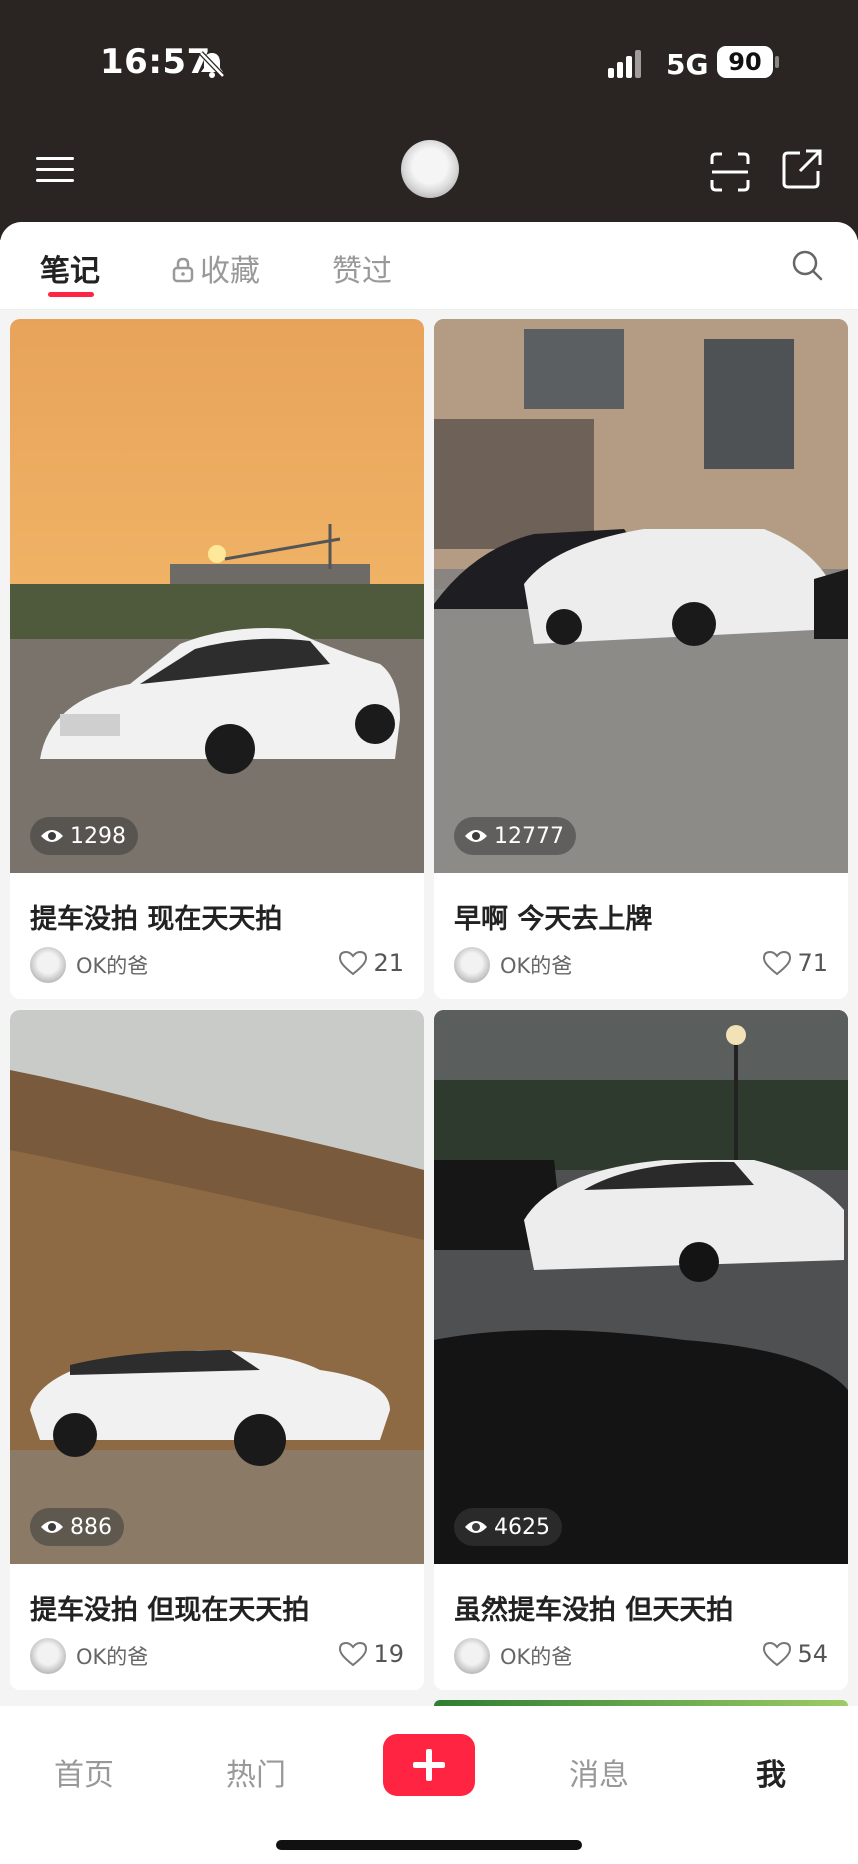  I want to click on nav-home: 首页, so click(84, 1772).